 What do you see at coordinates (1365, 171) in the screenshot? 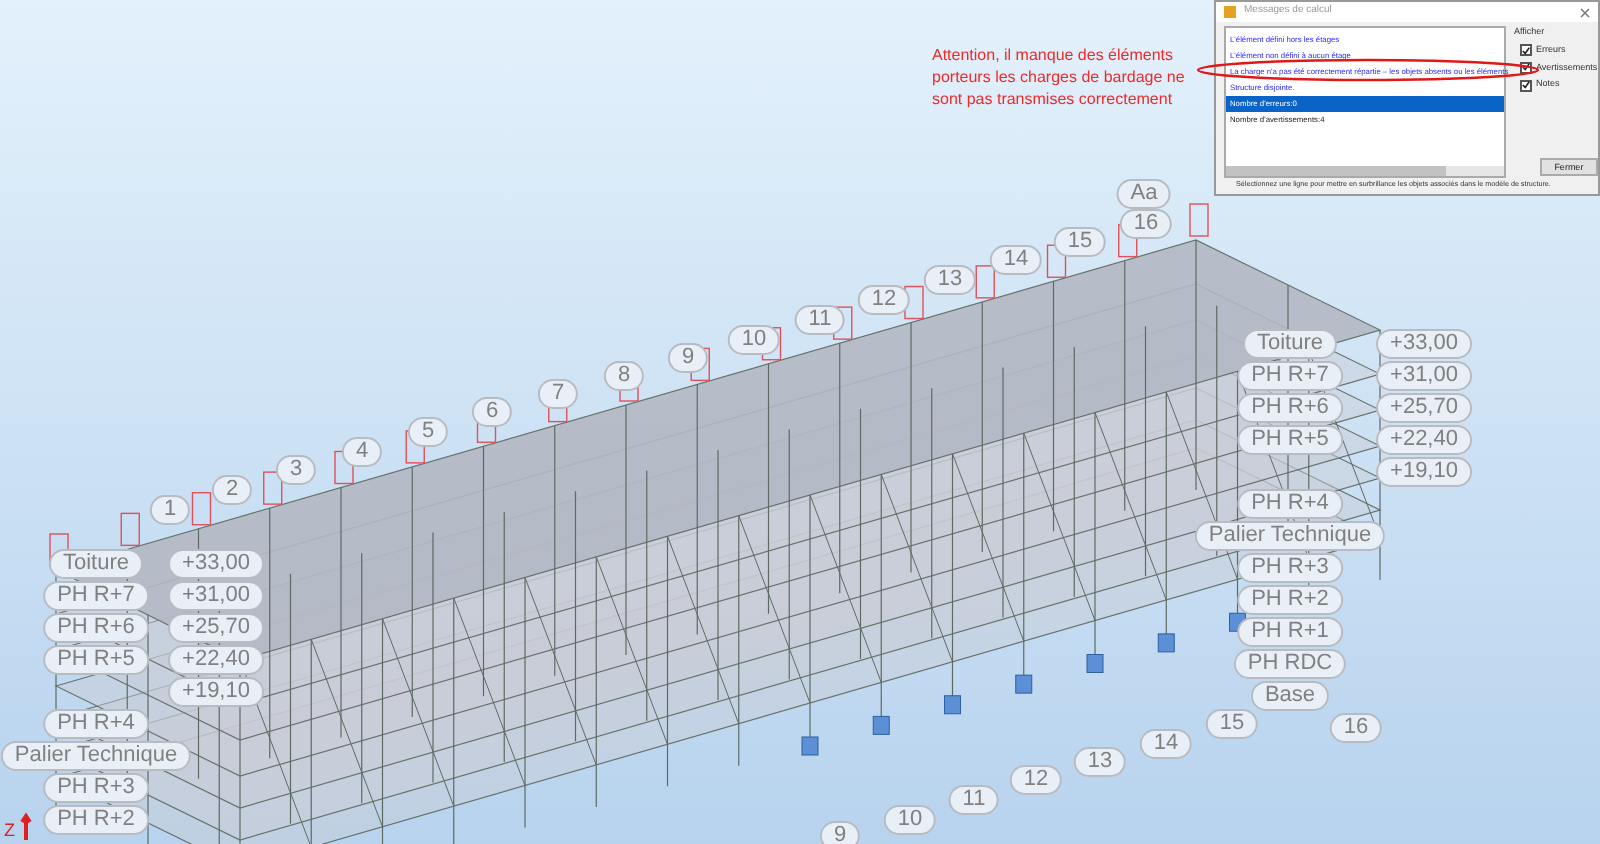
I see `horizontal-scrollbar` at bounding box center [1365, 171].